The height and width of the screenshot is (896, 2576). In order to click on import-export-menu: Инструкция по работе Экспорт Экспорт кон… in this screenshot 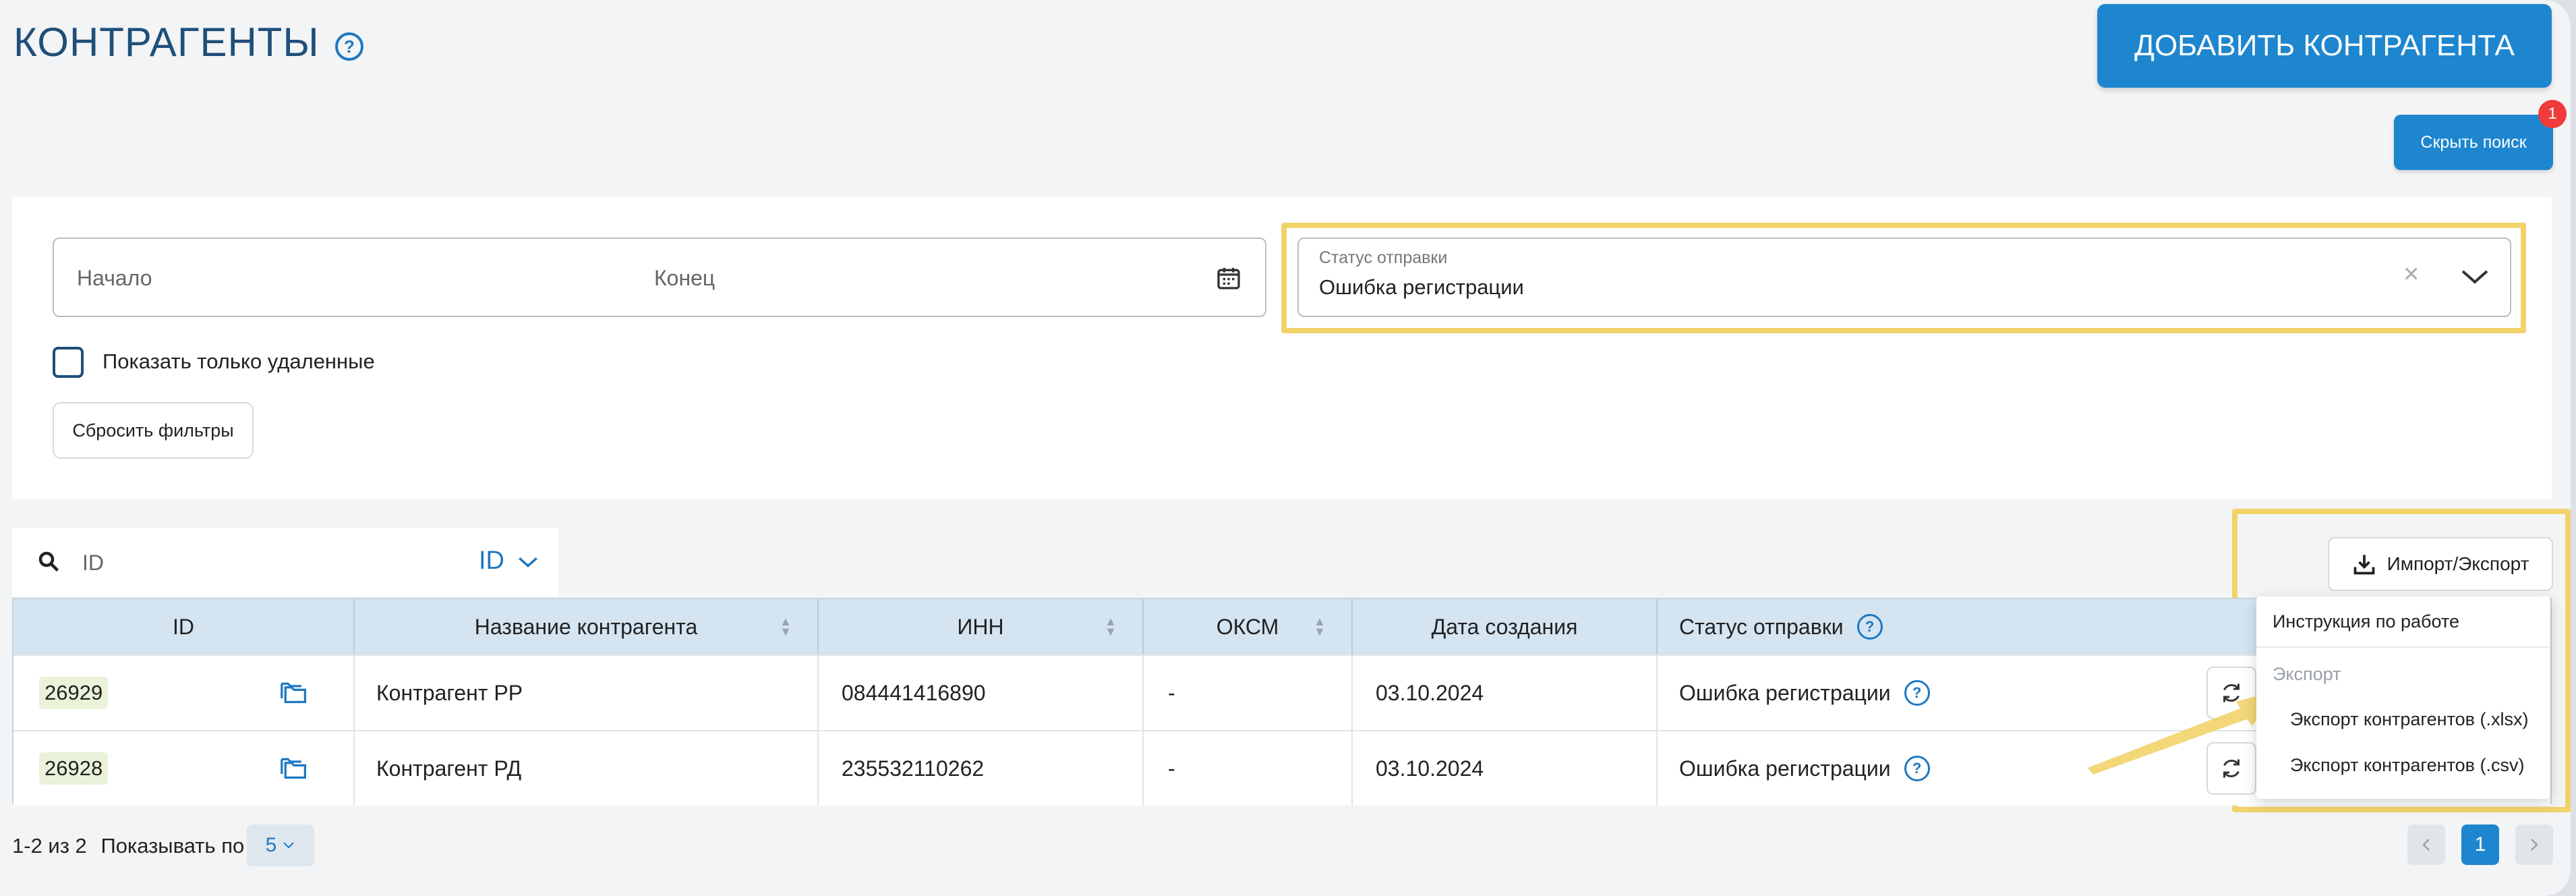, I will do `click(2403, 697)`.